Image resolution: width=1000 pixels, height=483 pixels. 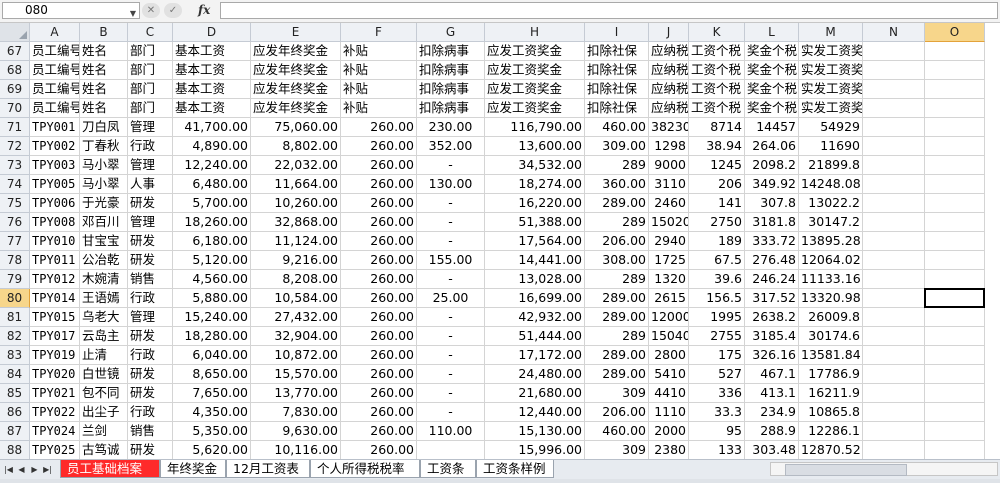 What do you see at coordinates (212, 355) in the screenshot?
I see `table-cell: 6,040.00` at bounding box center [212, 355].